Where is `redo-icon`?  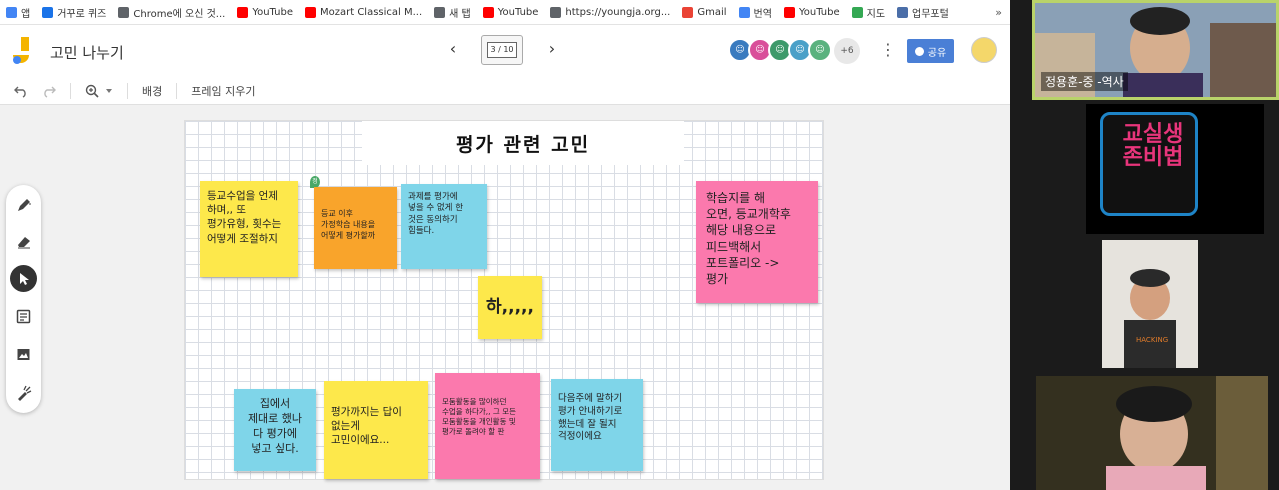 redo-icon is located at coordinates (49, 91).